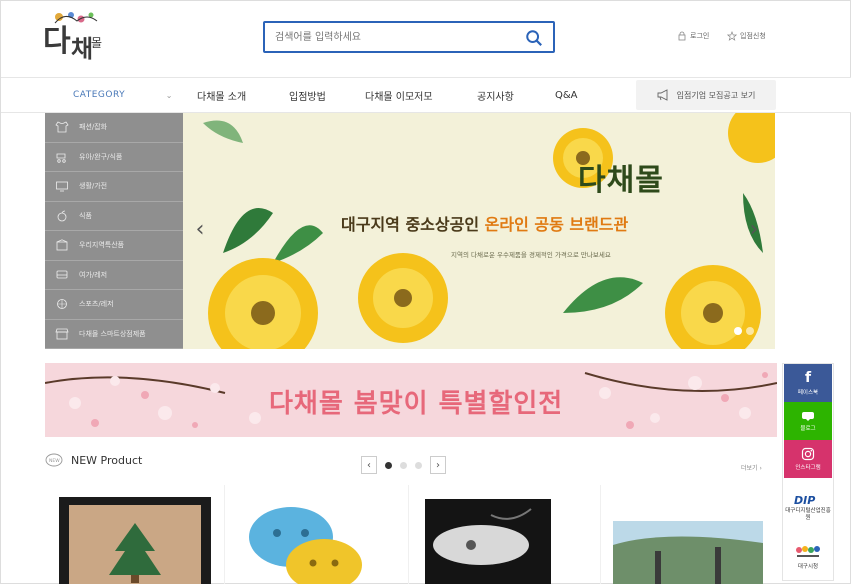 This screenshot has width=851, height=584. Describe the element at coordinates (390, 37) in the screenshot. I see `search-input` at that location.